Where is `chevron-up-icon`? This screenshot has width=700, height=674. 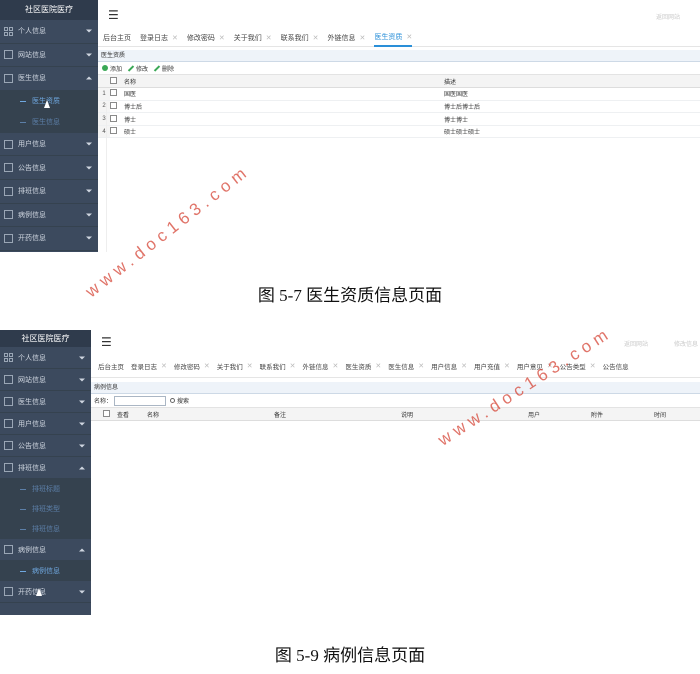
chevron-up-icon is located at coordinates (89, 78).